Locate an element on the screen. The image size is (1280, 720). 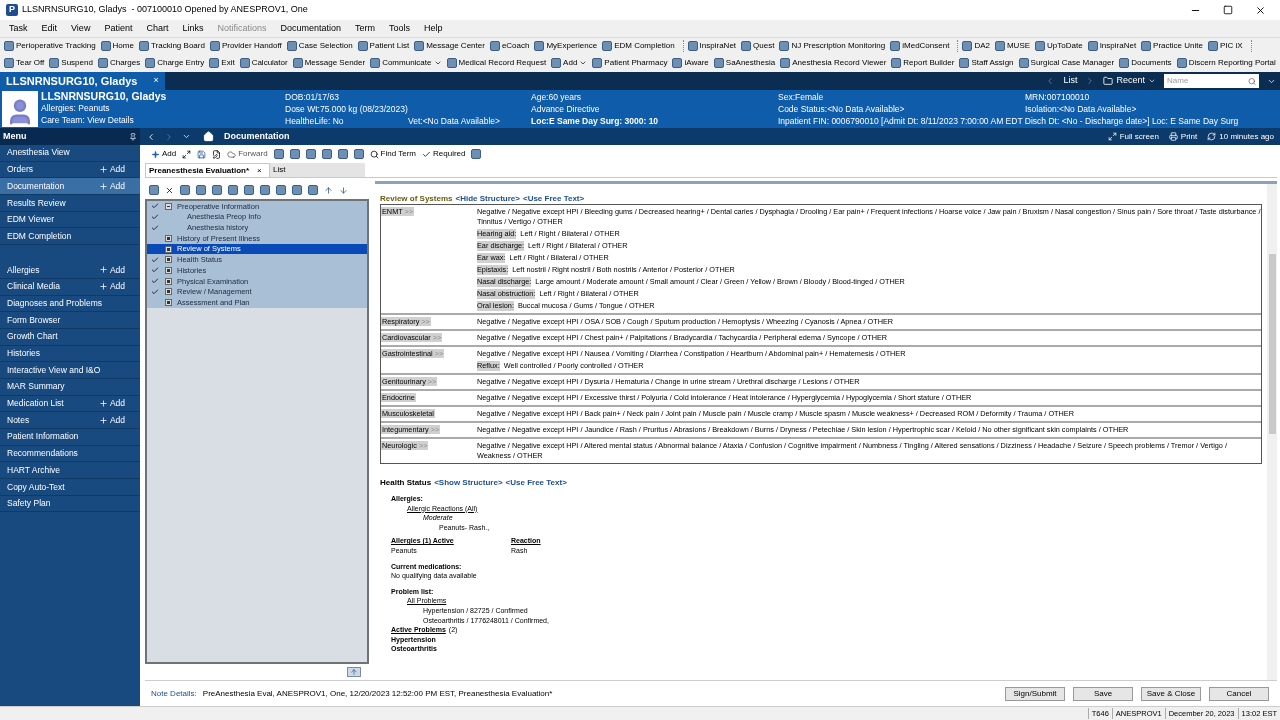
close-icon is located at coordinates (1260, 10).